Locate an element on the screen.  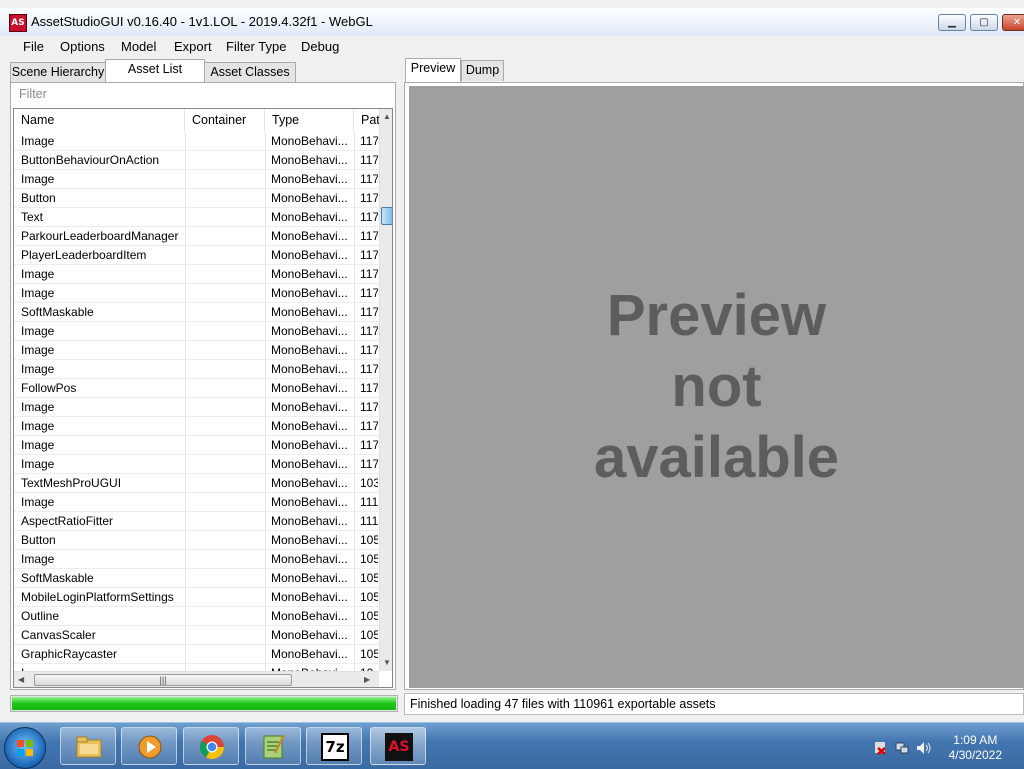
taskbar-clock: 1:09 AM 4/30/2022 is located at coordinates (975, 748).